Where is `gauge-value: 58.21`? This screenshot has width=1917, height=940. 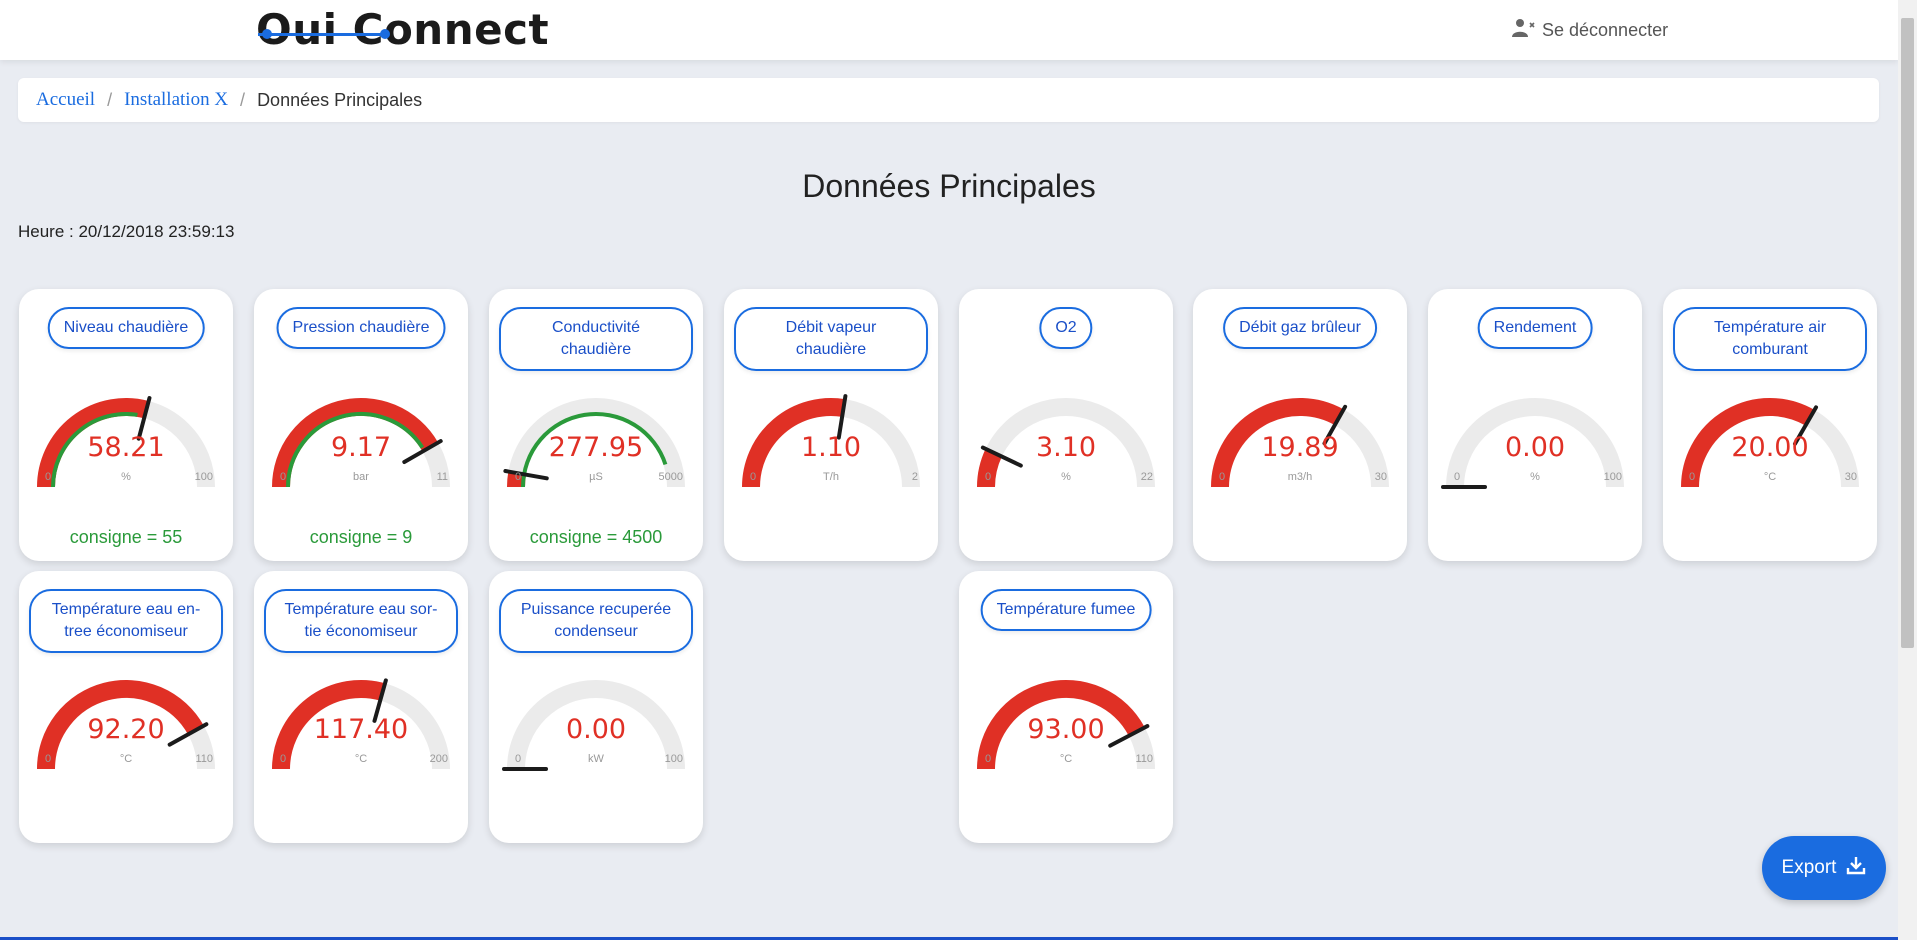 gauge-value: 58.21 is located at coordinates (126, 447).